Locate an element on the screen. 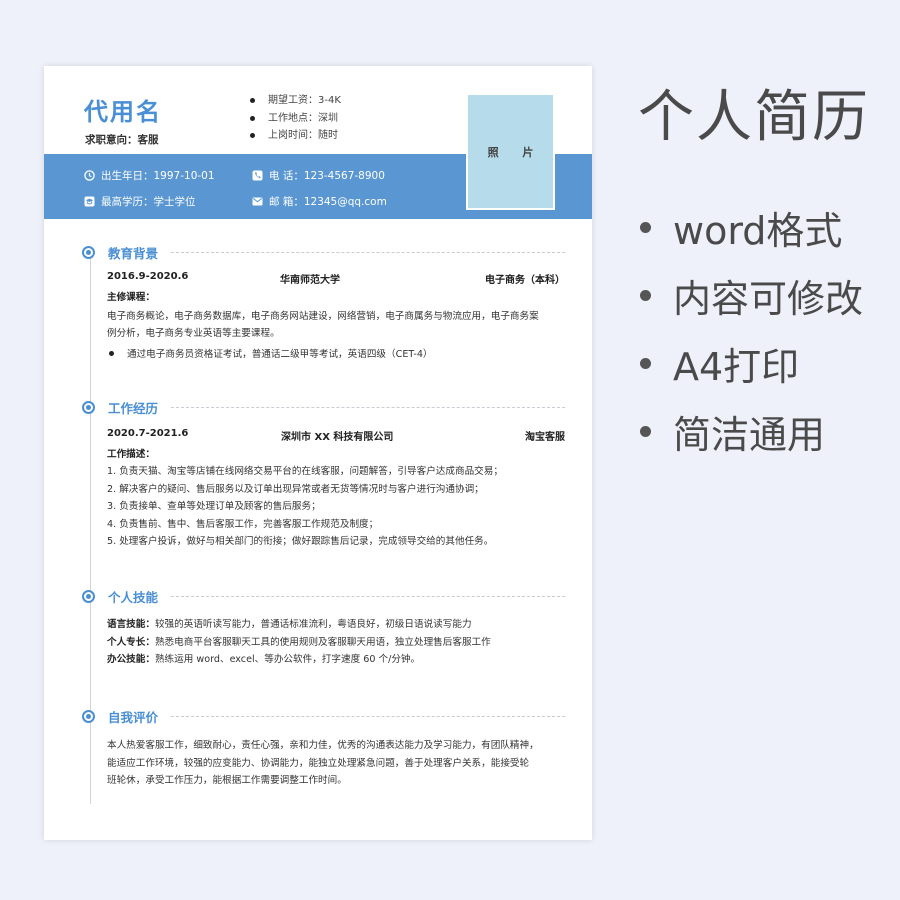 The image size is (900, 900). work-item: 4. 负责售前、售中、售后客服工作，完善客服工作规范及制度； is located at coordinates (243, 524).